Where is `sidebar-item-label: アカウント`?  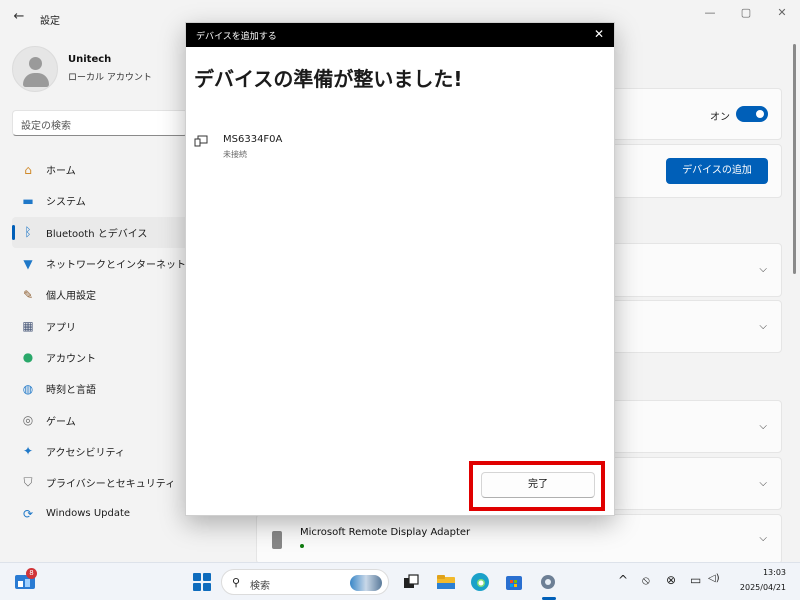 sidebar-item-label: アカウント is located at coordinates (71, 359).